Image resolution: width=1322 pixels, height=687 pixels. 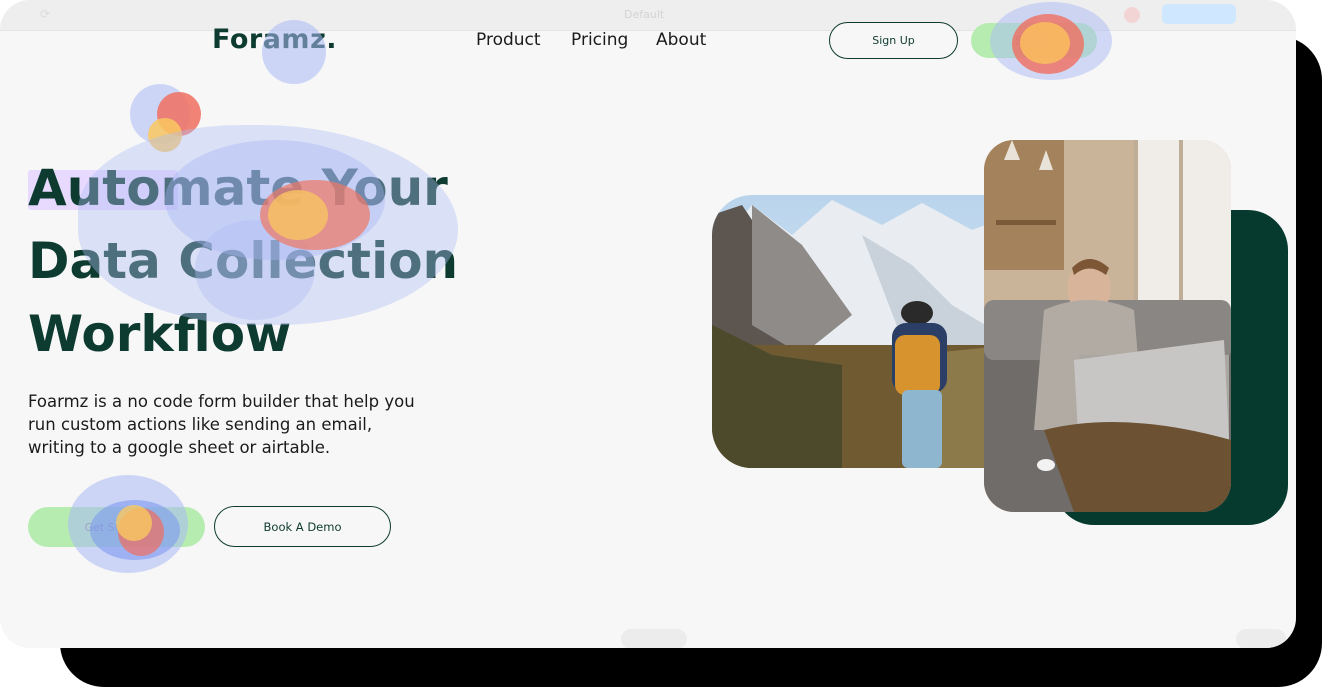 I want to click on toolbar-icon: ⟳, so click(x=45, y=14).